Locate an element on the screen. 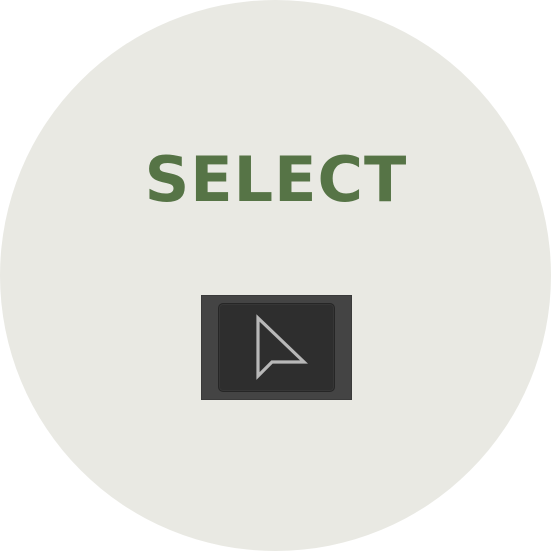  select-tool-button-face is located at coordinates (276, 347).